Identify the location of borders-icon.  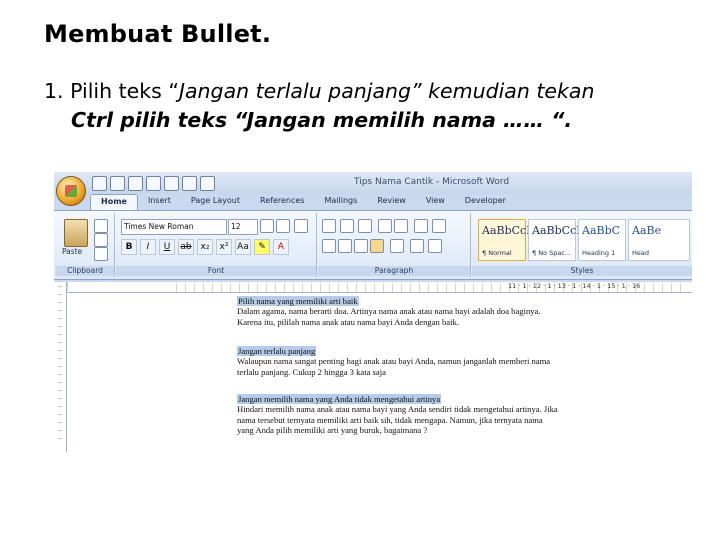
(435, 246).